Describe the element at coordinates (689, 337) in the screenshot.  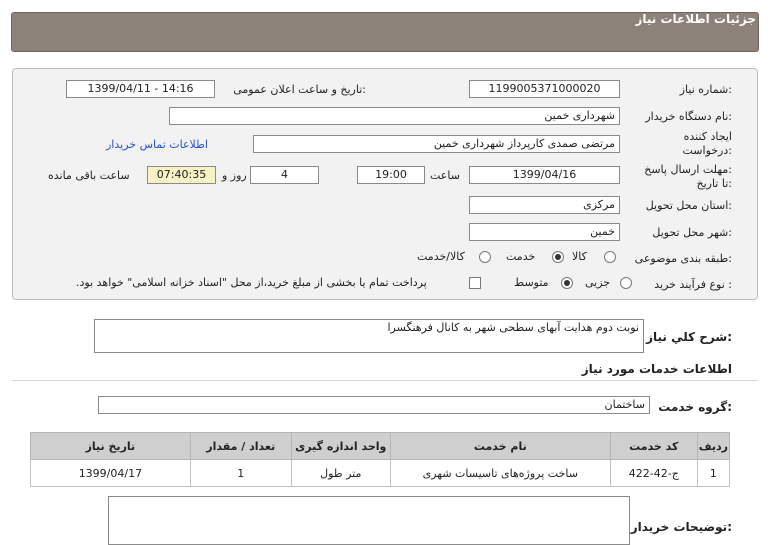
I see `description-label: شرح کلي نياز:` at that location.